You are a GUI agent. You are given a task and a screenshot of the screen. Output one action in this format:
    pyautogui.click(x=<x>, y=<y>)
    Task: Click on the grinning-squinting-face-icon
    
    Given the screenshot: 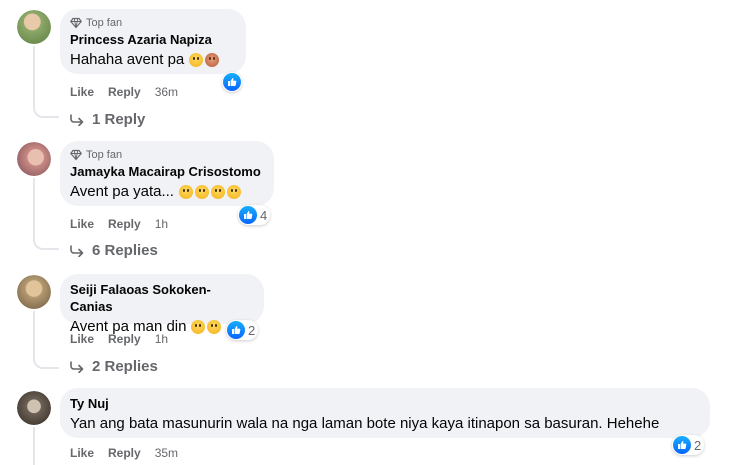 What is the action you would take?
    pyautogui.click(x=214, y=327)
    